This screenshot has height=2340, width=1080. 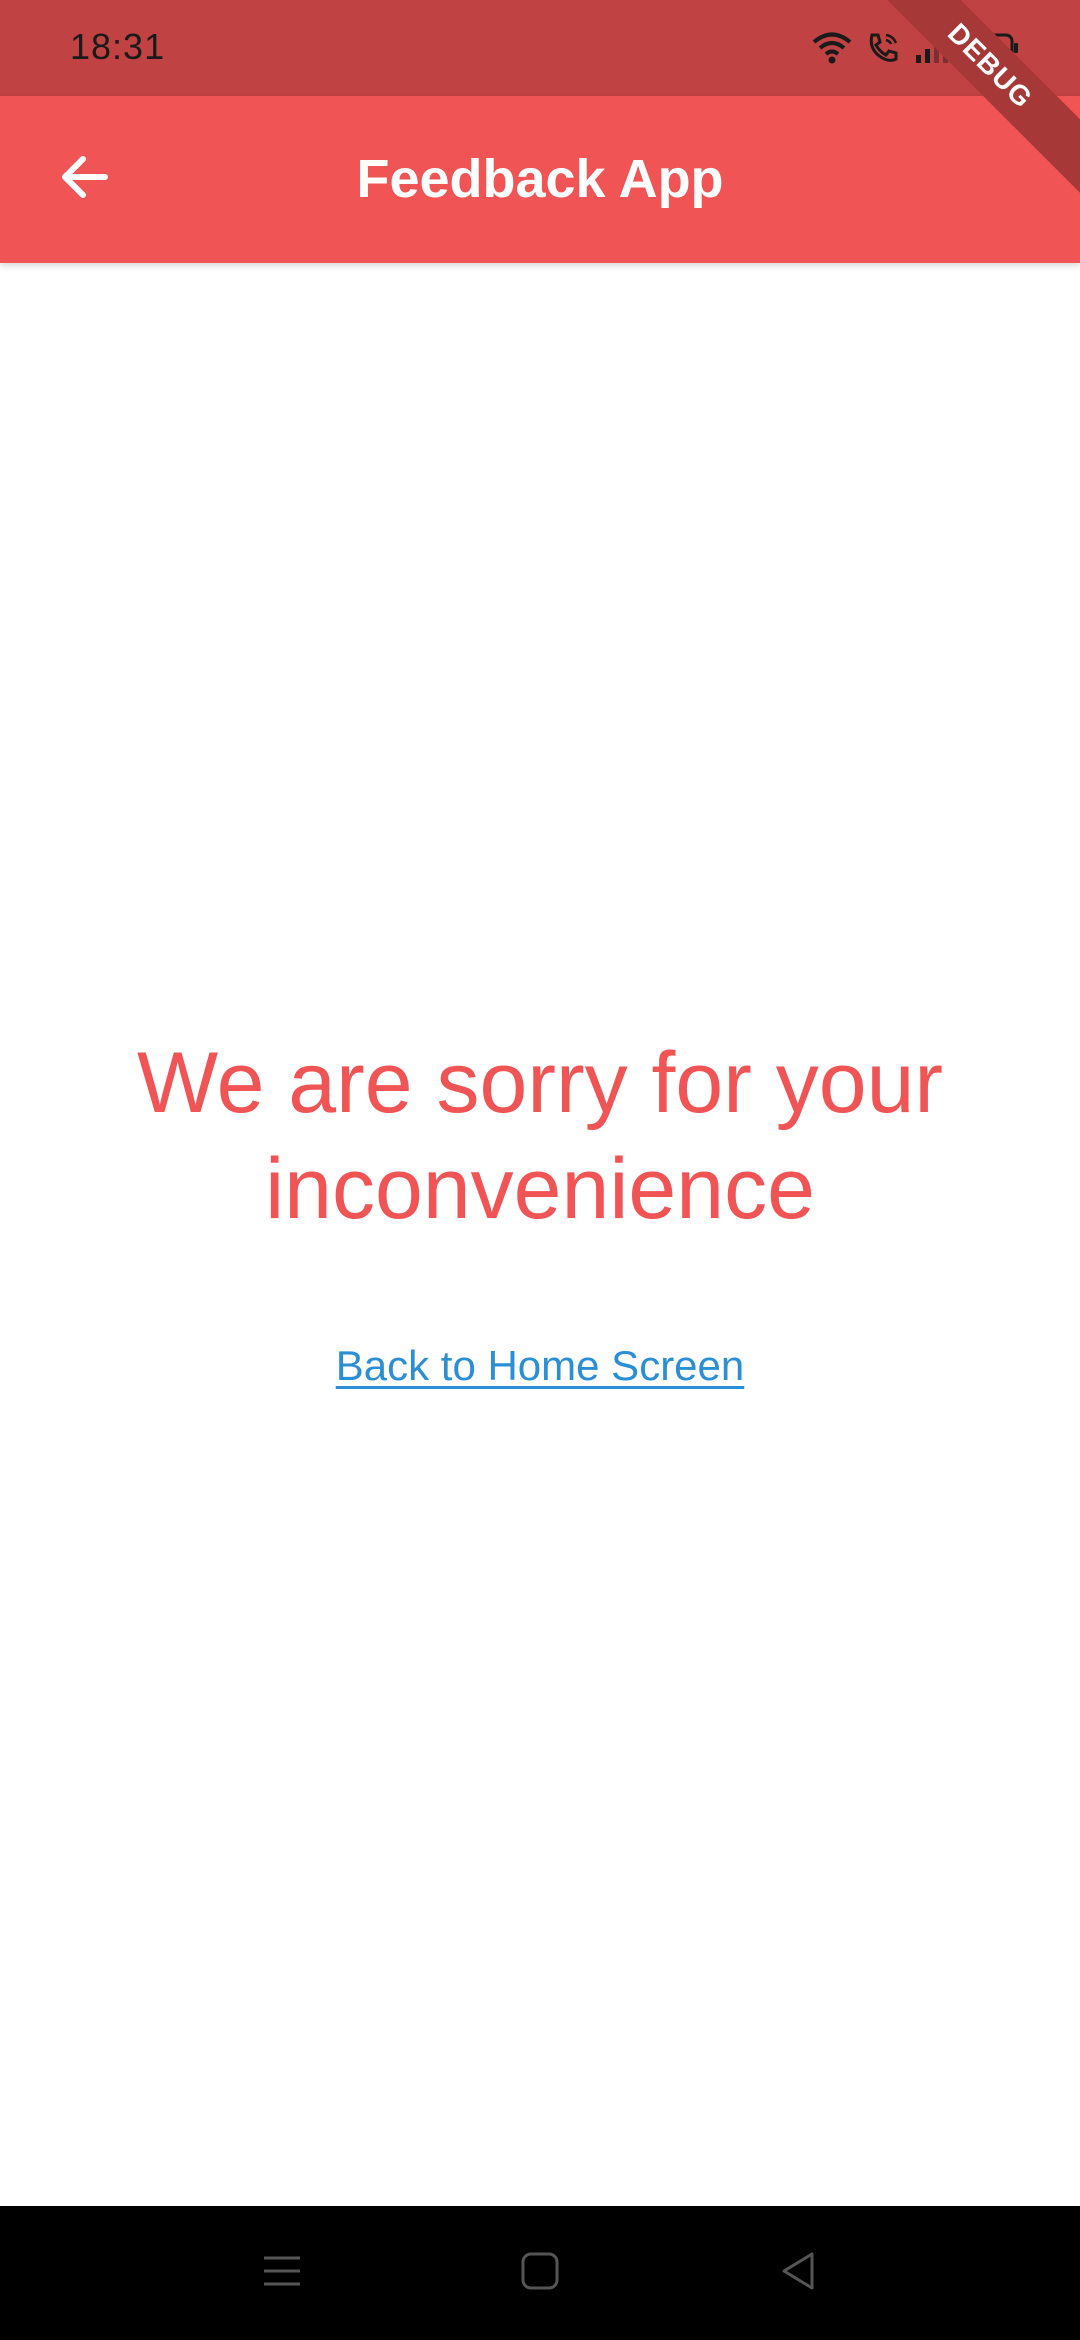 I want to click on back-to-home-link: Back to Home Screen, so click(x=540, y=1366).